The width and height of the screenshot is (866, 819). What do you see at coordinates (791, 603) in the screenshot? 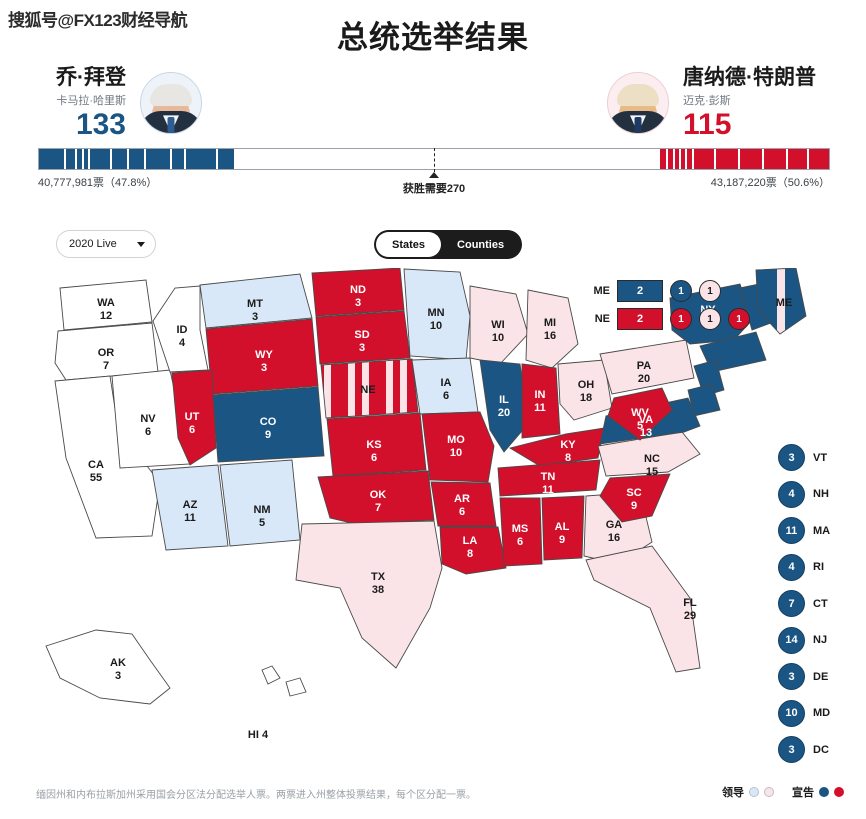
I see `state-pill-votes: 7` at bounding box center [791, 603].